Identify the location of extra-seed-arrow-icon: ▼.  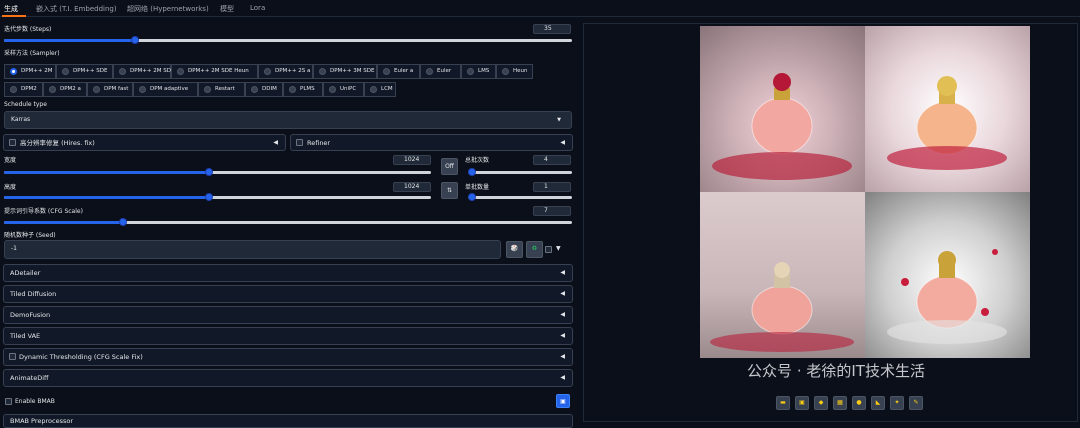
(558, 248).